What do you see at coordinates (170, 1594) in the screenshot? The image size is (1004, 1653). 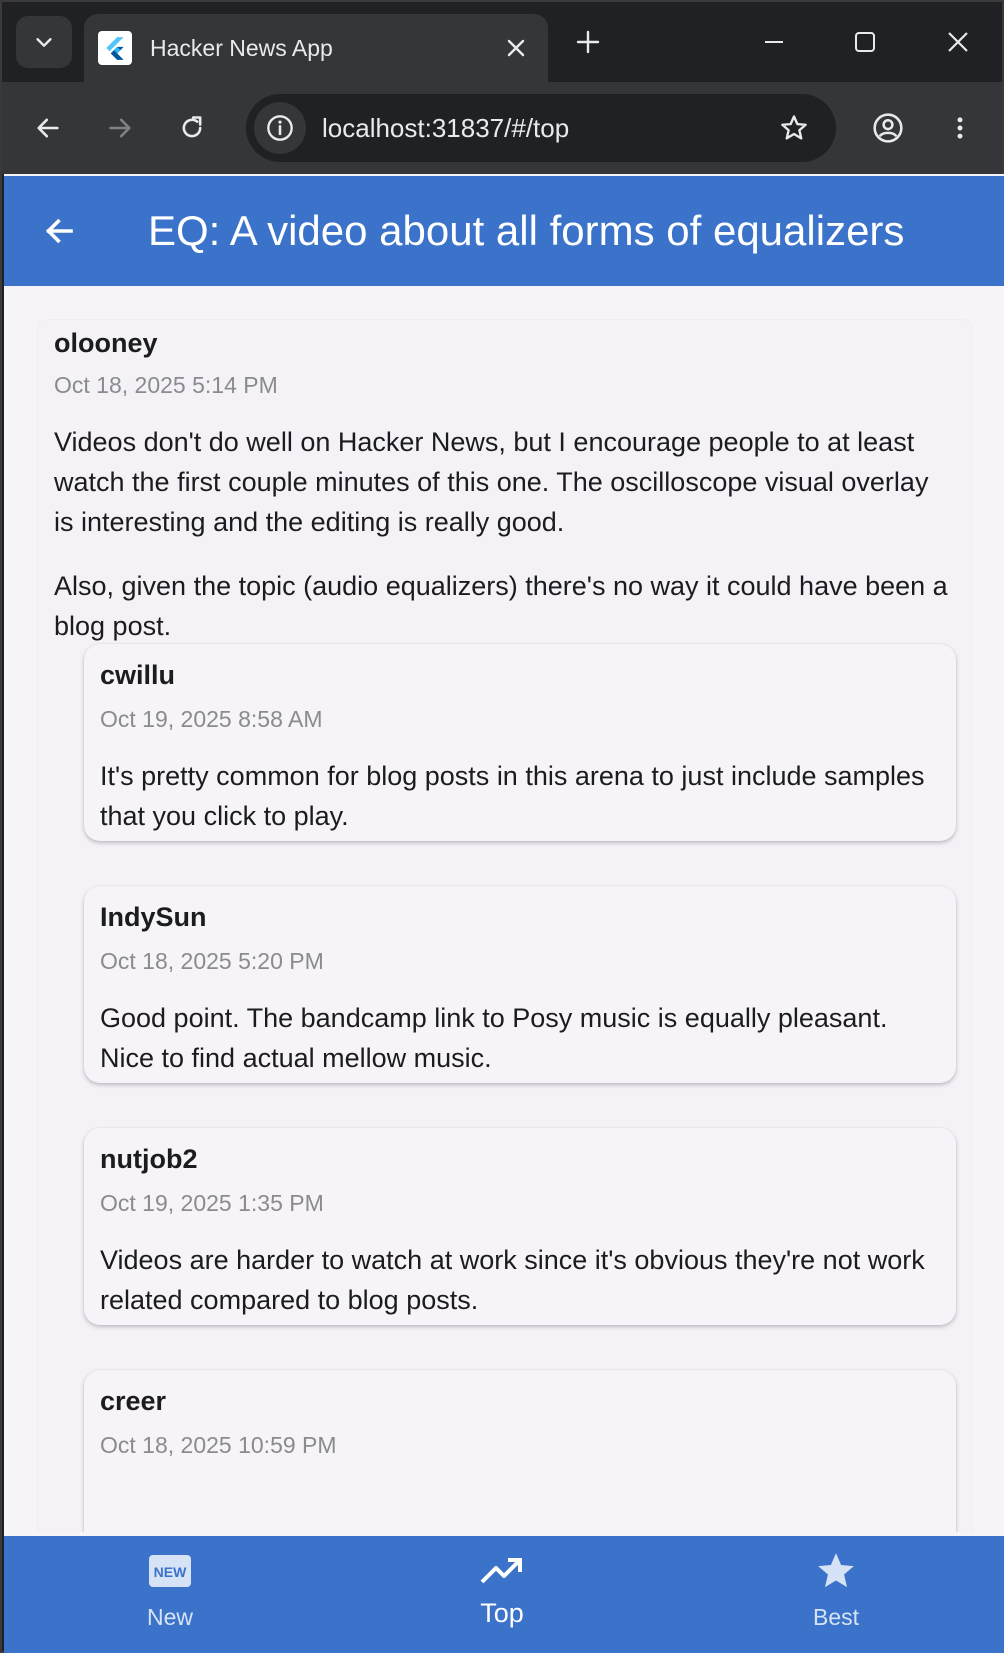 I see `nav-item-new: NEW New` at bounding box center [170, 1594].